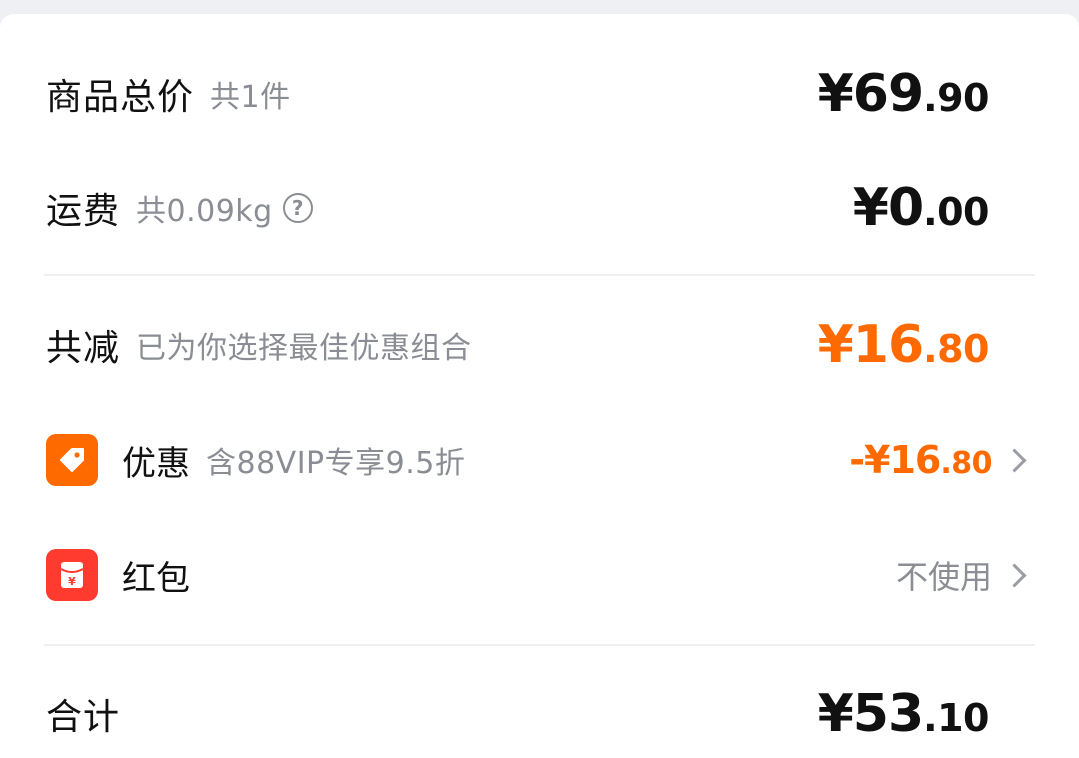  What do you see at coordinates (83, 717) in the screenshot?
I see `total-label: 合计` at bounding box center [83, 717].